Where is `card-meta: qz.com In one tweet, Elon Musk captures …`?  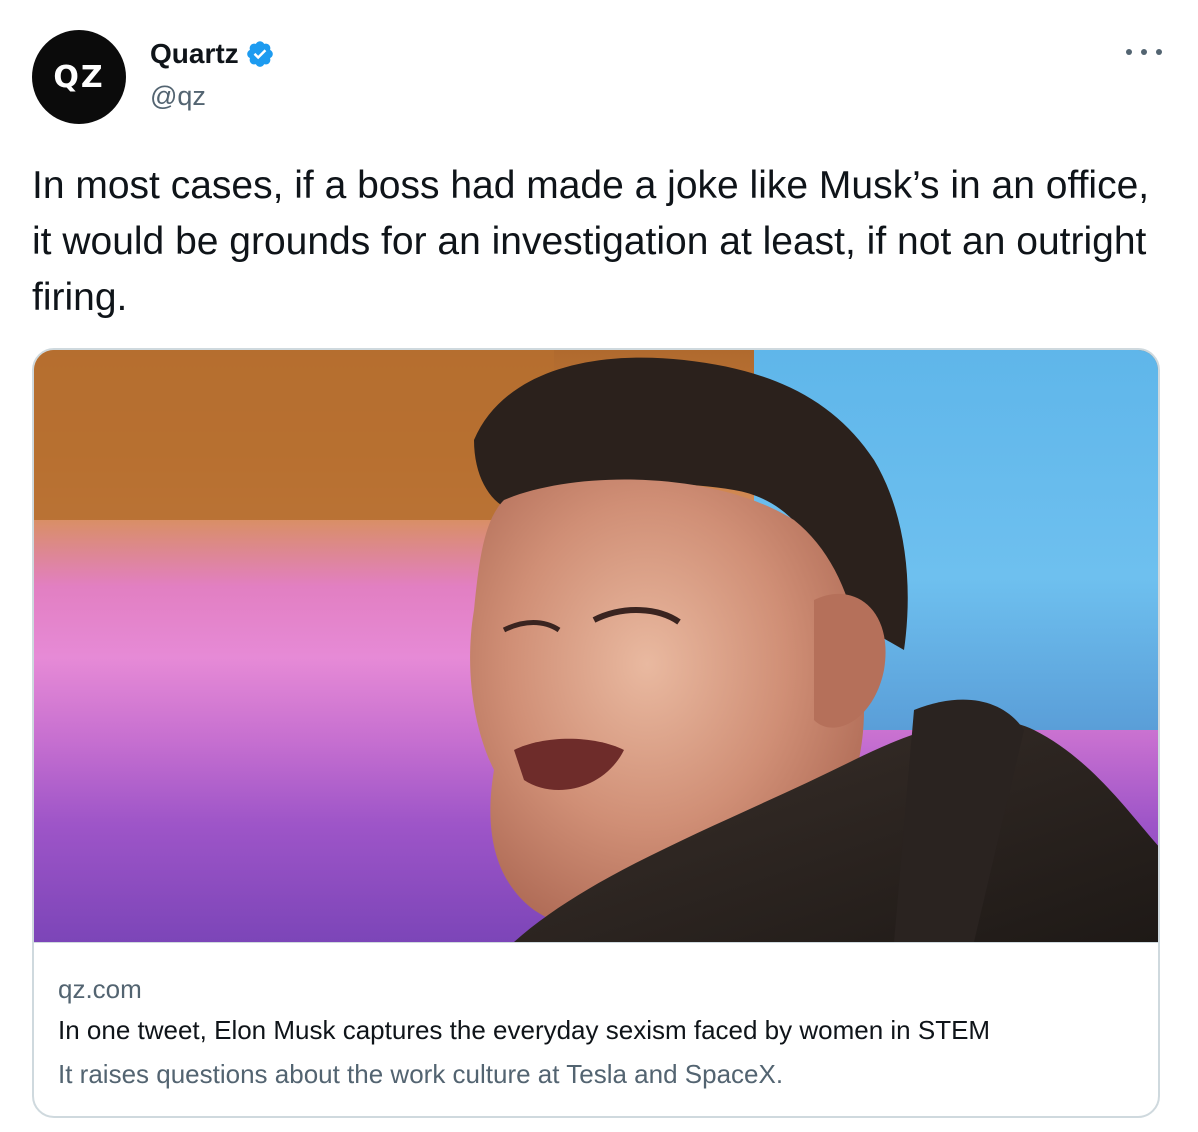
card-meta: qz.com In one tweet, Elon Musk captures … is located at coordinates (598, 1033).